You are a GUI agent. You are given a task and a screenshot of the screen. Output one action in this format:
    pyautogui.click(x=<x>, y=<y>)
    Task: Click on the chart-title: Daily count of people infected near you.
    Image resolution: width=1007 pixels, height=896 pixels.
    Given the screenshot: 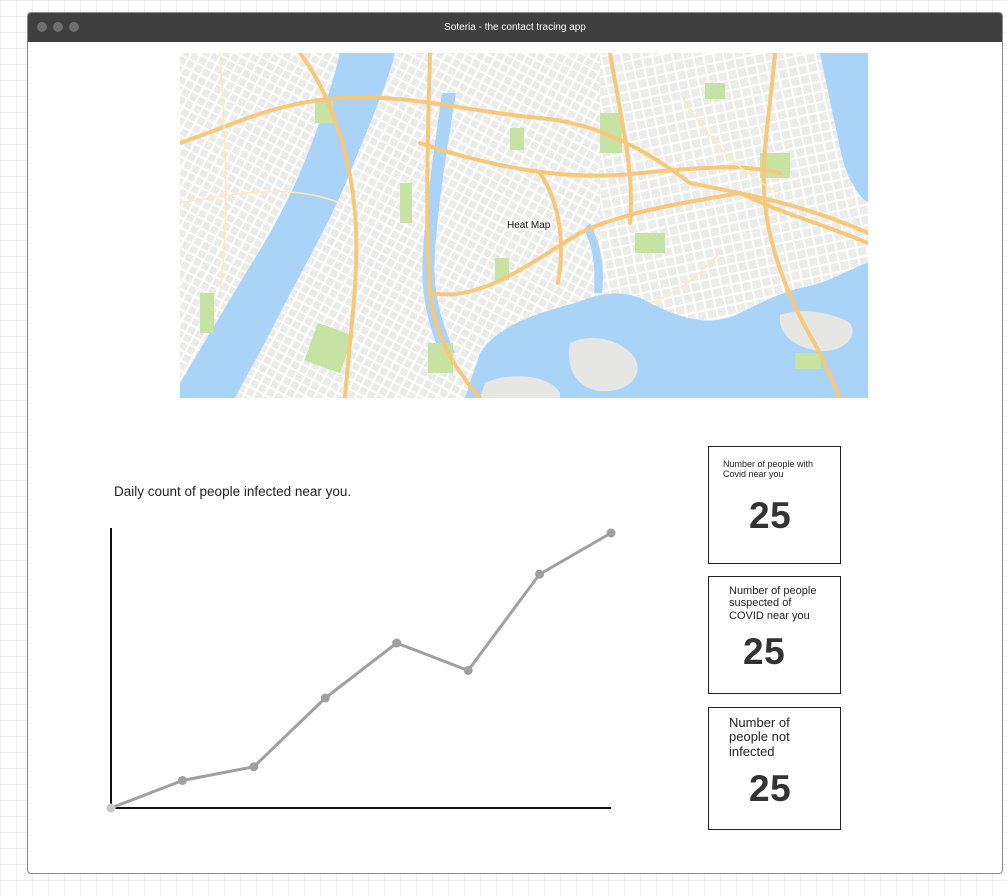 What is the action you would take?
    pyautogui.click(x=233, y=491)
    